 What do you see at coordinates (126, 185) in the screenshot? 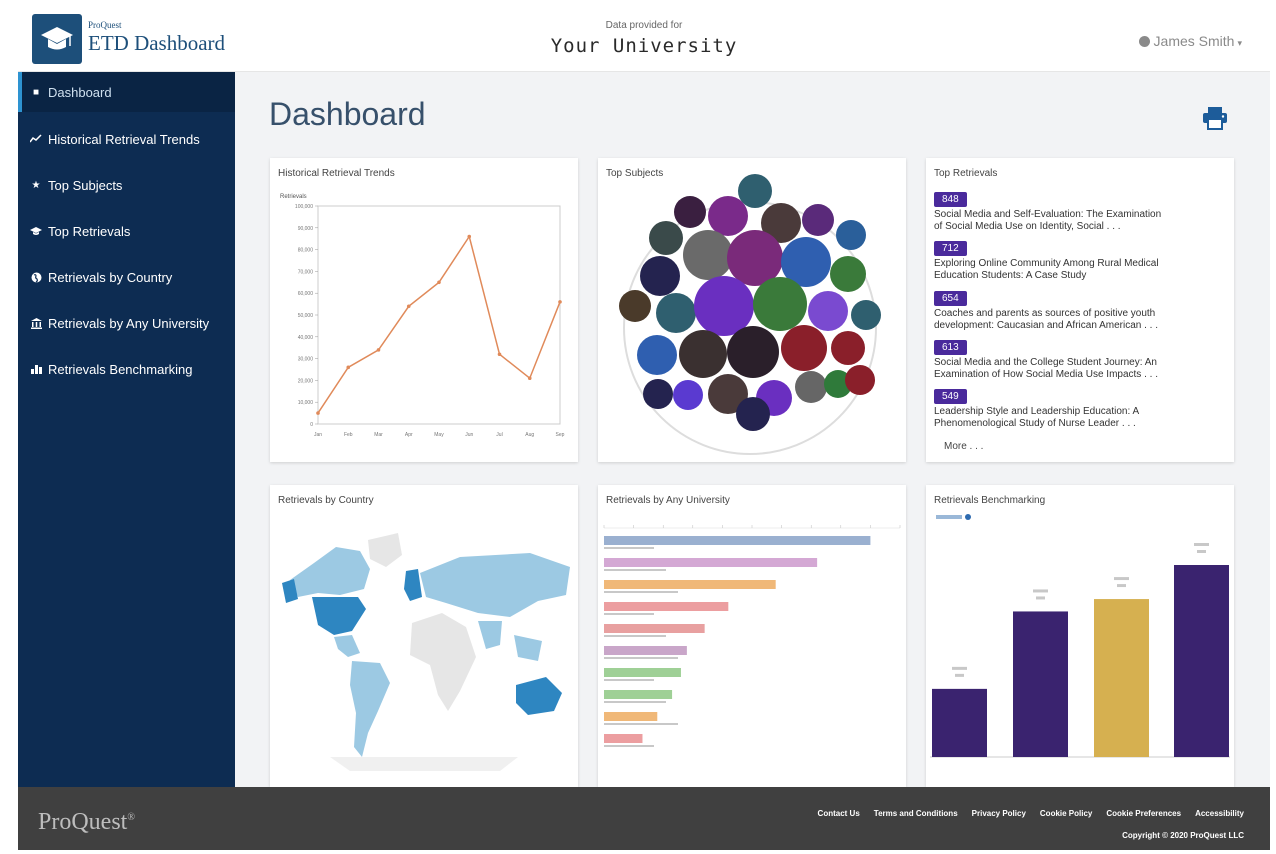
I see `sidebar-item-top-subjects: ★ Top Subjects` at bounding box center [126, 185].